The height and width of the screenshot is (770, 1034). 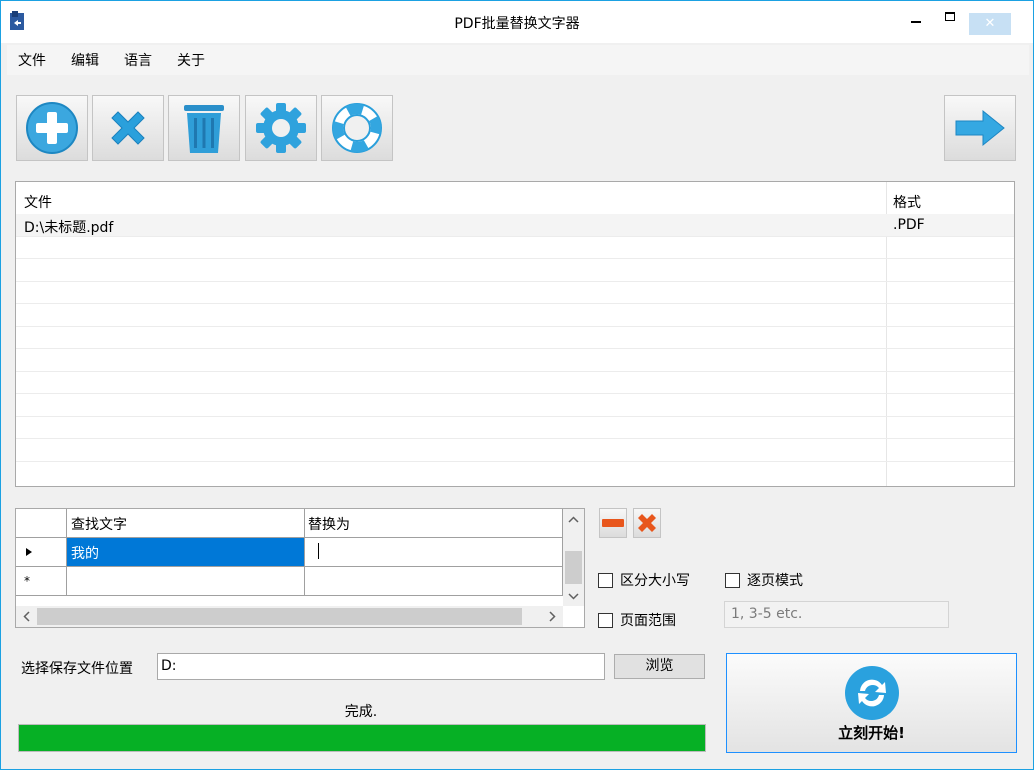 What do you see at coordinates (515, 198) in the screenshot?
I see `file-list-header: 文件 格式` at bounding box center [515, 198].